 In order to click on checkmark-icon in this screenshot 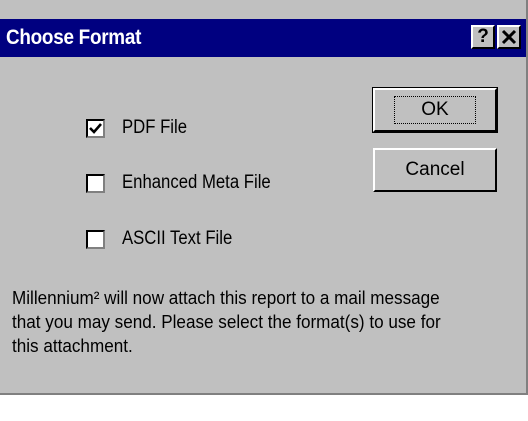, I will do `click(95, 128)`.